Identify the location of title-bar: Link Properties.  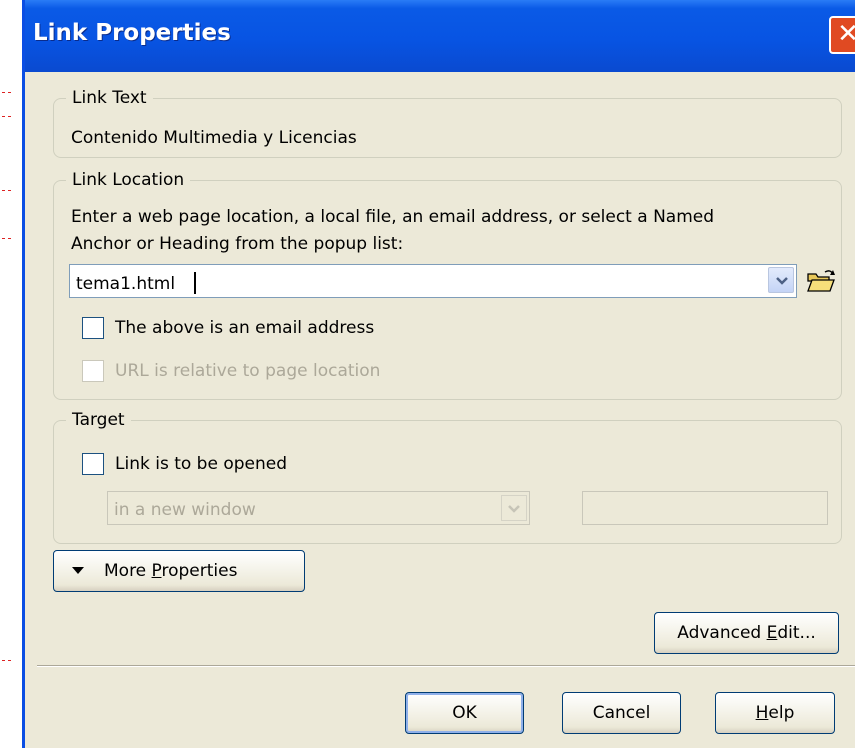
(440, 36).